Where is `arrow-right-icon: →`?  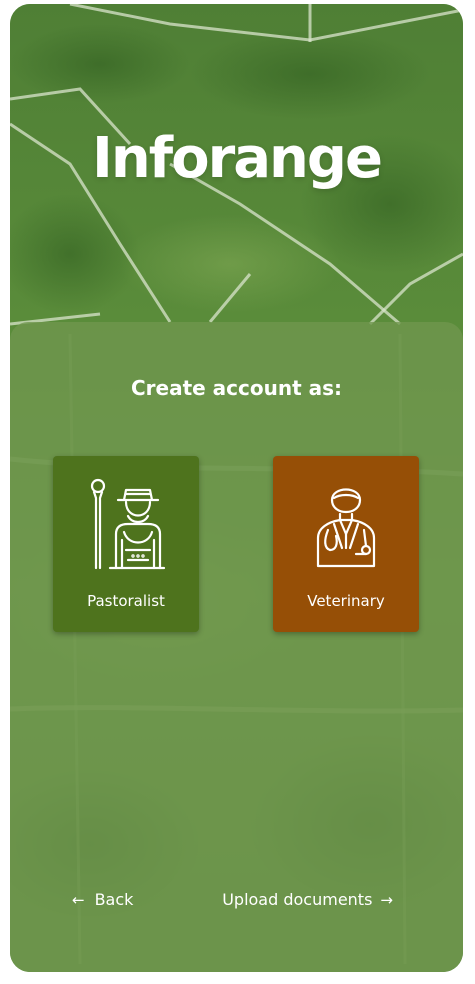 arrow-right-icon: → is located at coordinates (386, 900).